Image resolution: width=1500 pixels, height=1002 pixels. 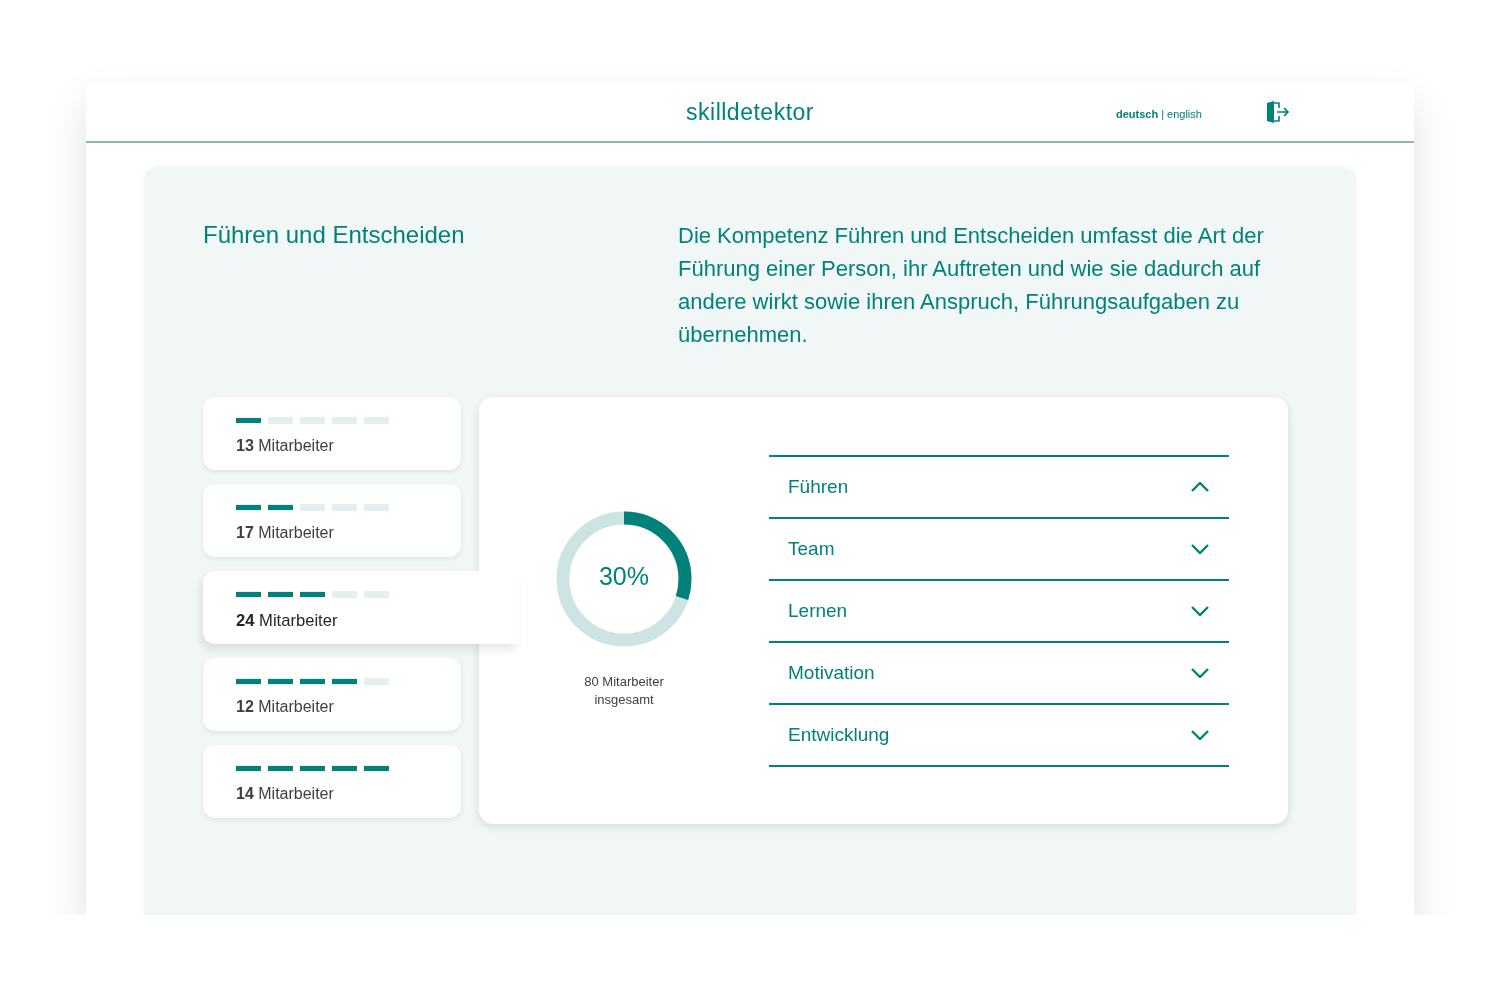 I want to click on accordion-label: Führen, so click(x=818, y=487).